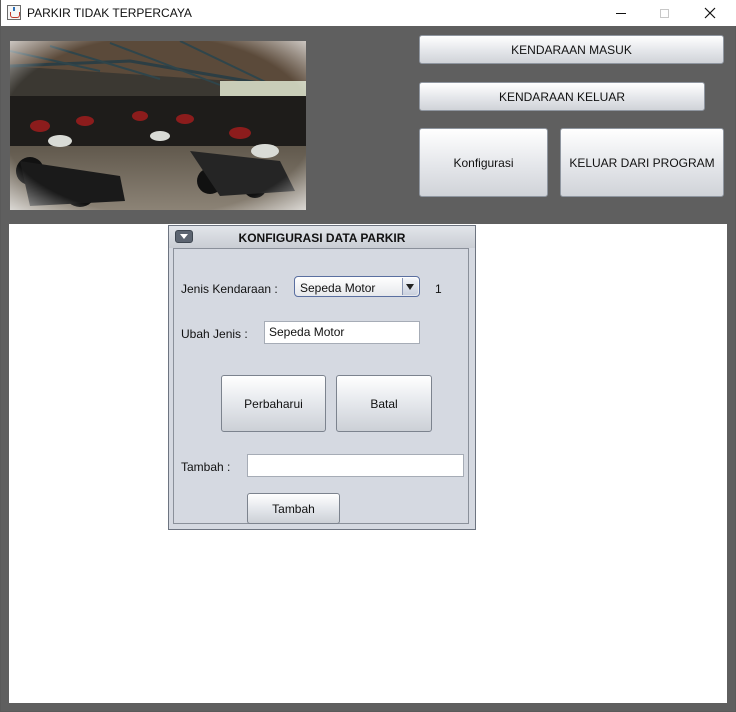 Image resolution: width=736 pixels, height=712 pixels. I want to click on ubah-jenis-label: Ubah Jenis :, so click(214, 334).